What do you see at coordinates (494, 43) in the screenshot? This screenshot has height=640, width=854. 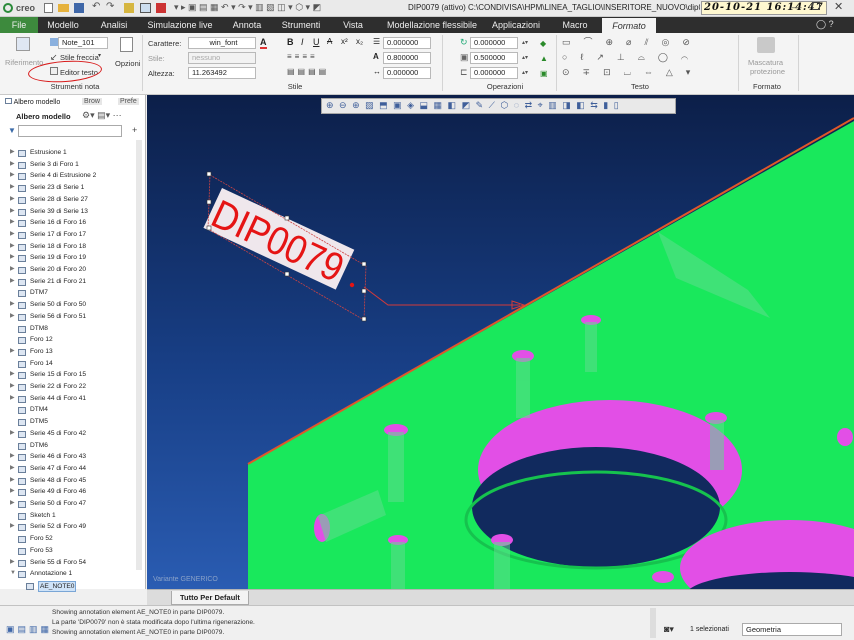 I see `angle-input: 0.000000` at bounding box center [494, 43].